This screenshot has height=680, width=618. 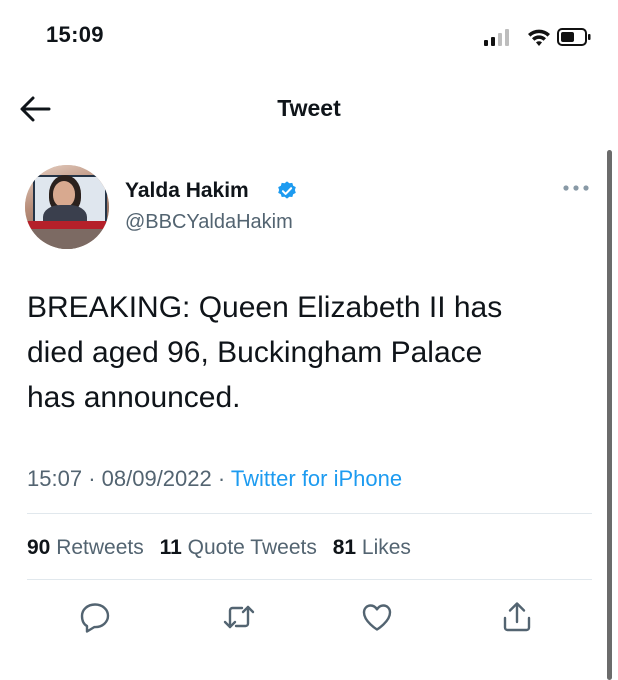 What do you see at coordinates (265, 307) in the screenshot?
I see `tweet-text-line: BREAKING: Queen Elizabeth II has` at bounding box center [265, 307].